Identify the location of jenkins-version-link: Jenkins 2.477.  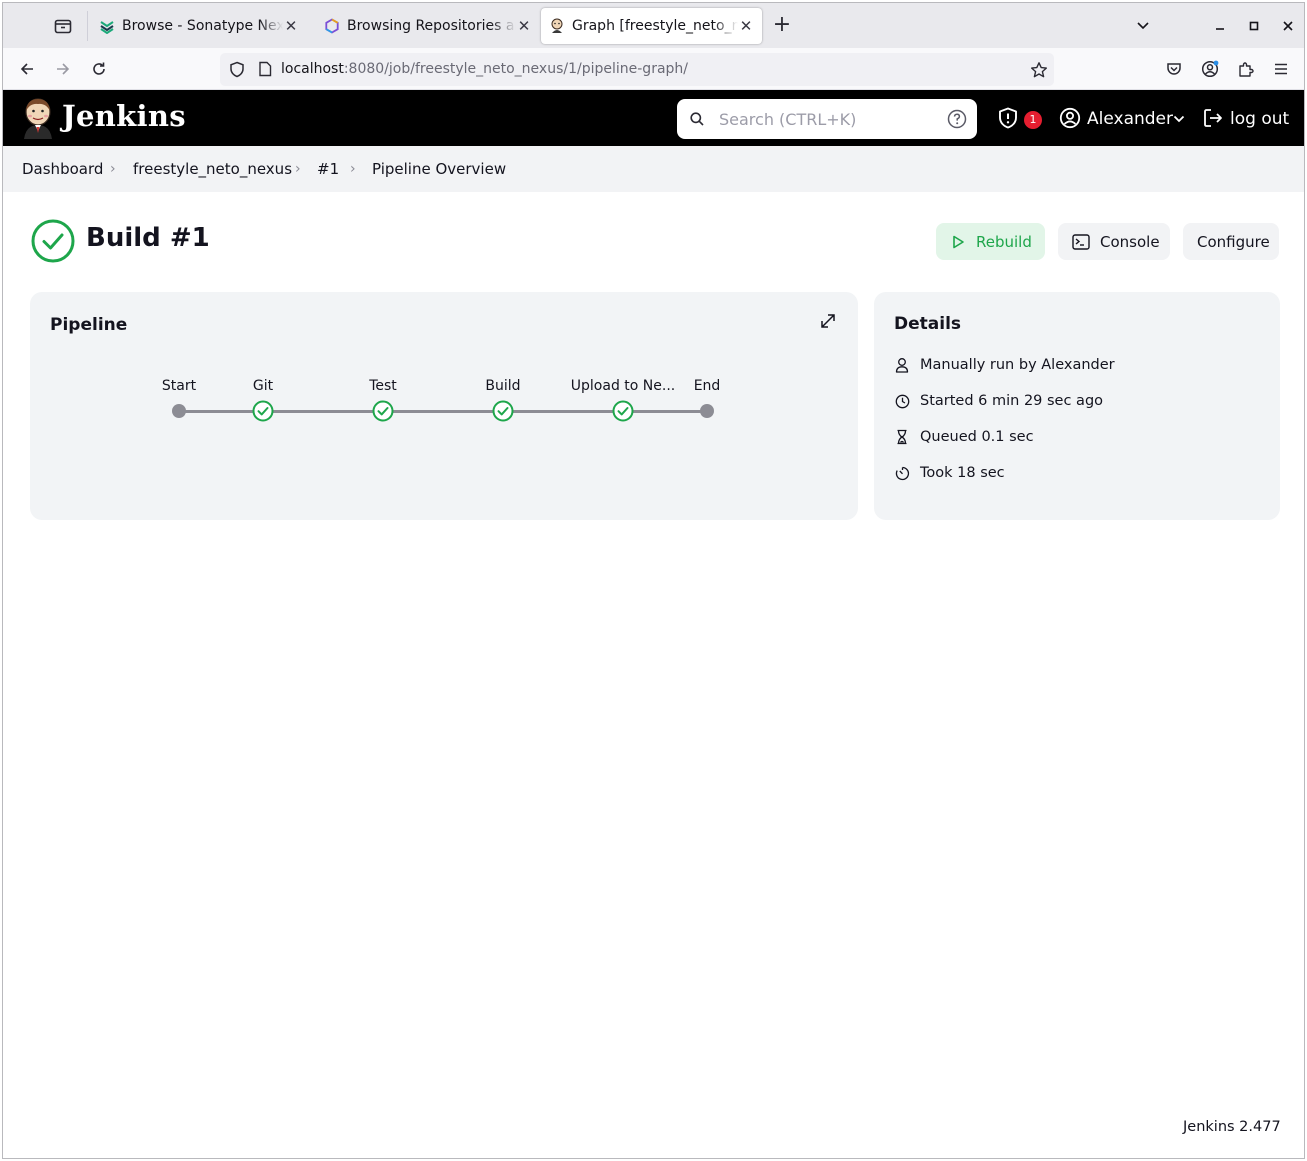
(1232, 1127).